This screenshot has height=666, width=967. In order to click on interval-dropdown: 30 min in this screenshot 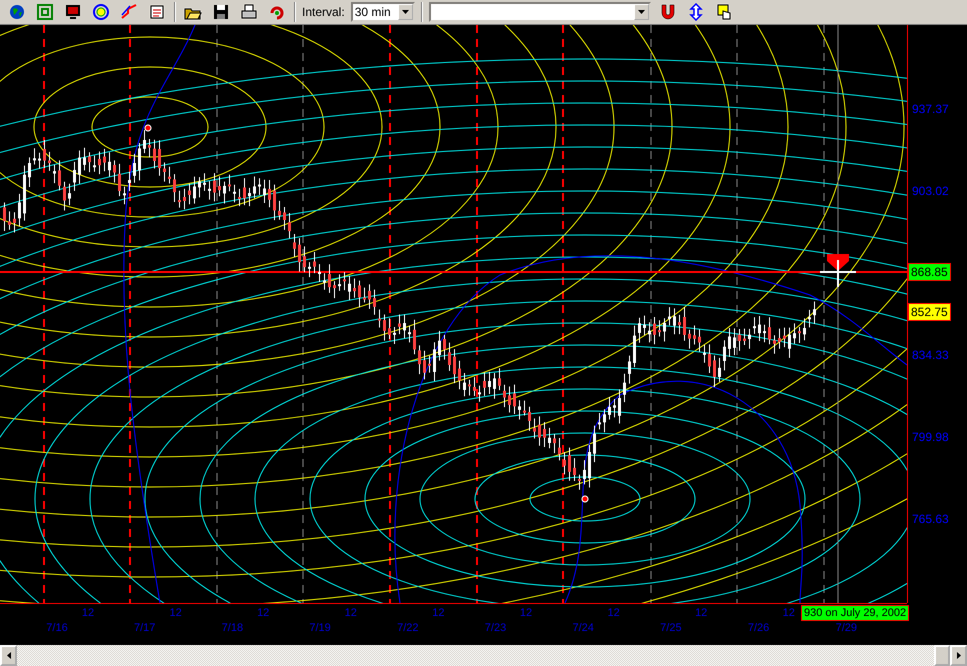, I will do `click(382, 12)`.